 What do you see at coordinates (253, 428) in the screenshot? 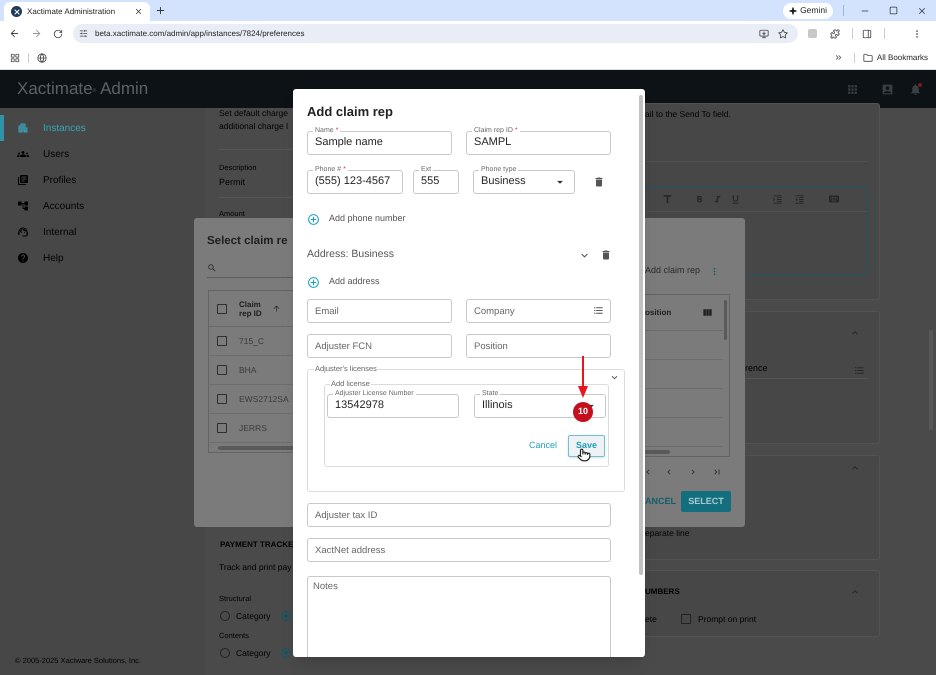
I see `table-cell: JERRS` at bounding box center [253, 428].